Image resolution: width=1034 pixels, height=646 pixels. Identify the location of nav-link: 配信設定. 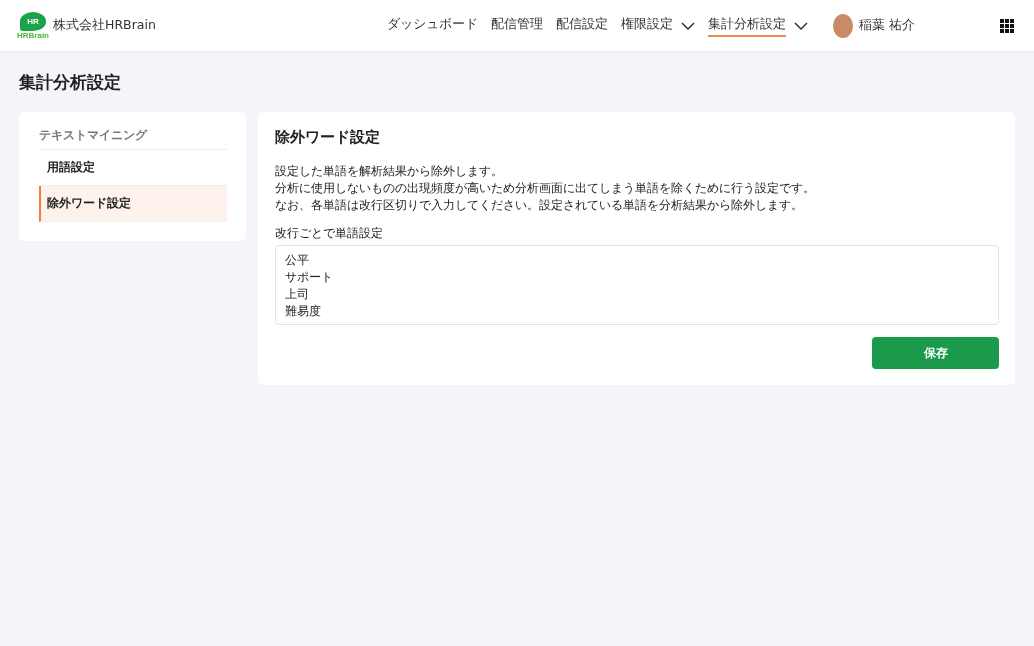
(582, 25).